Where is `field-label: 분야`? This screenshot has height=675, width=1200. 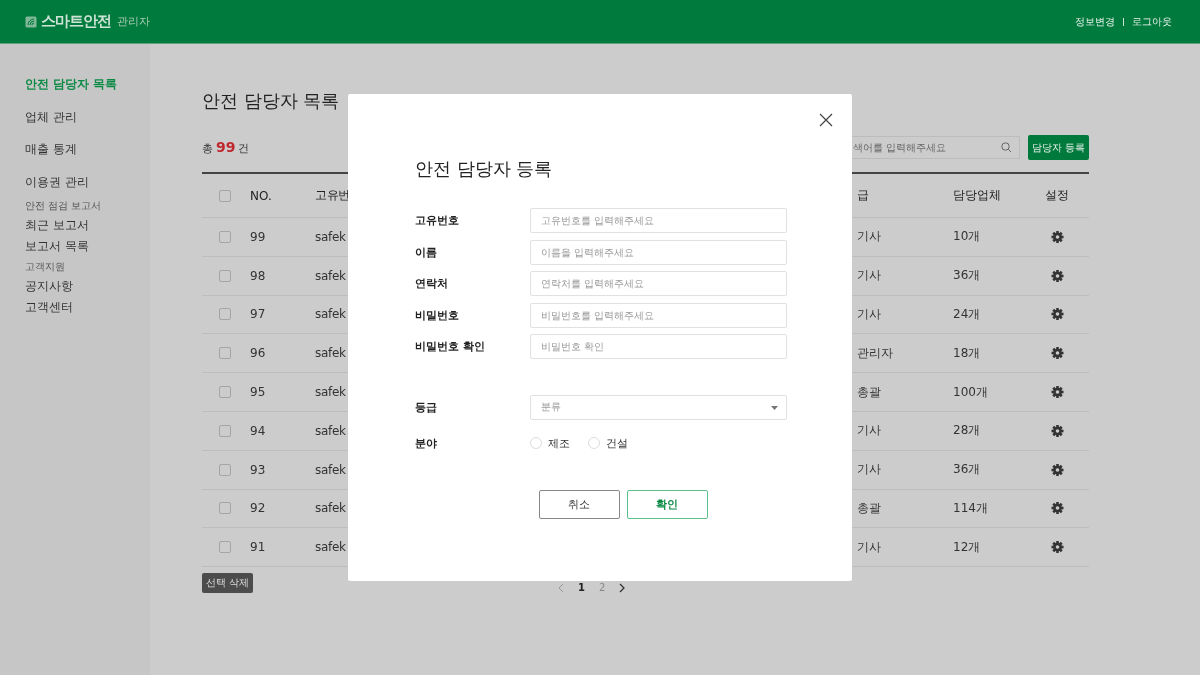
field-label: 분야 is located at coordinates (426, 443).